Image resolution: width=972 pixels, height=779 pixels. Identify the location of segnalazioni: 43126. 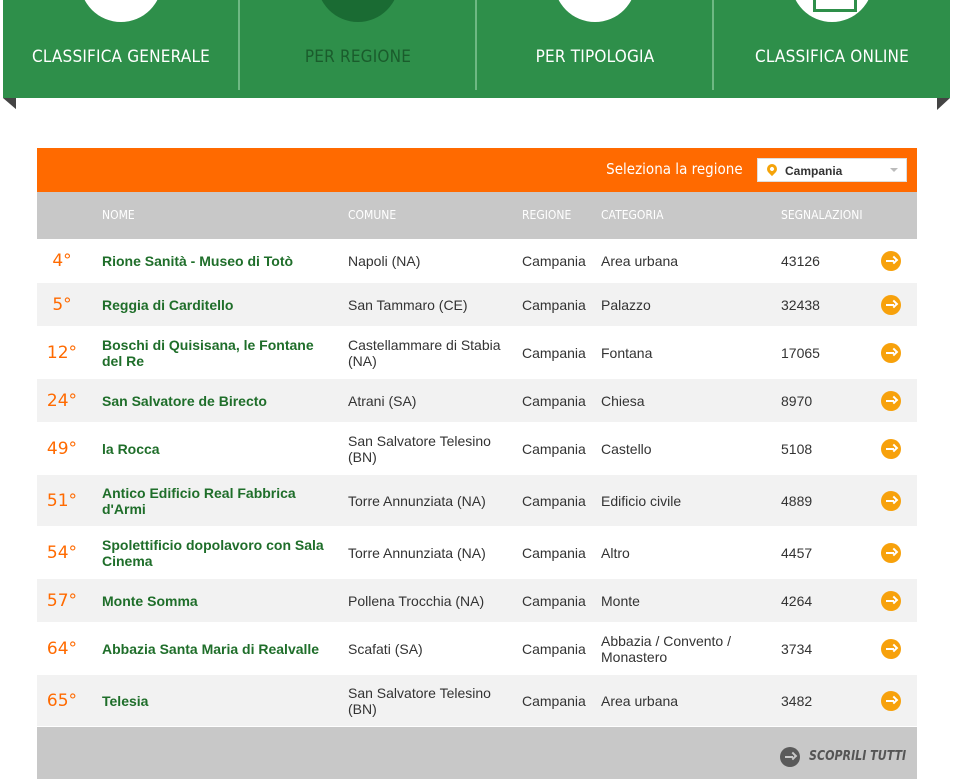
(800, 260).